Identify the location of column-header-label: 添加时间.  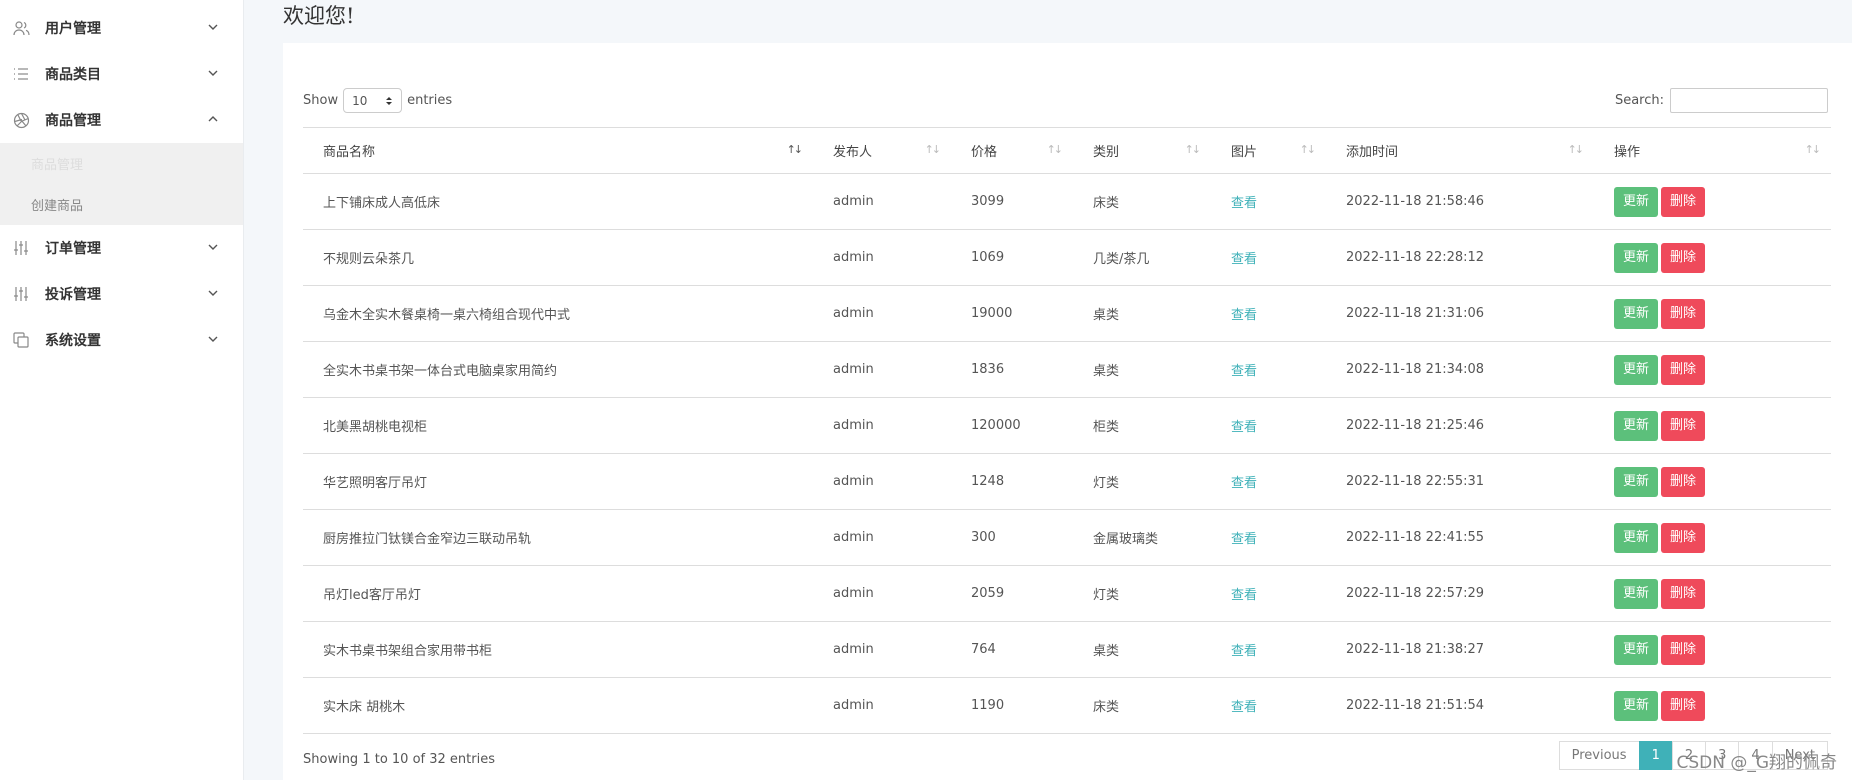
(1372, 152).